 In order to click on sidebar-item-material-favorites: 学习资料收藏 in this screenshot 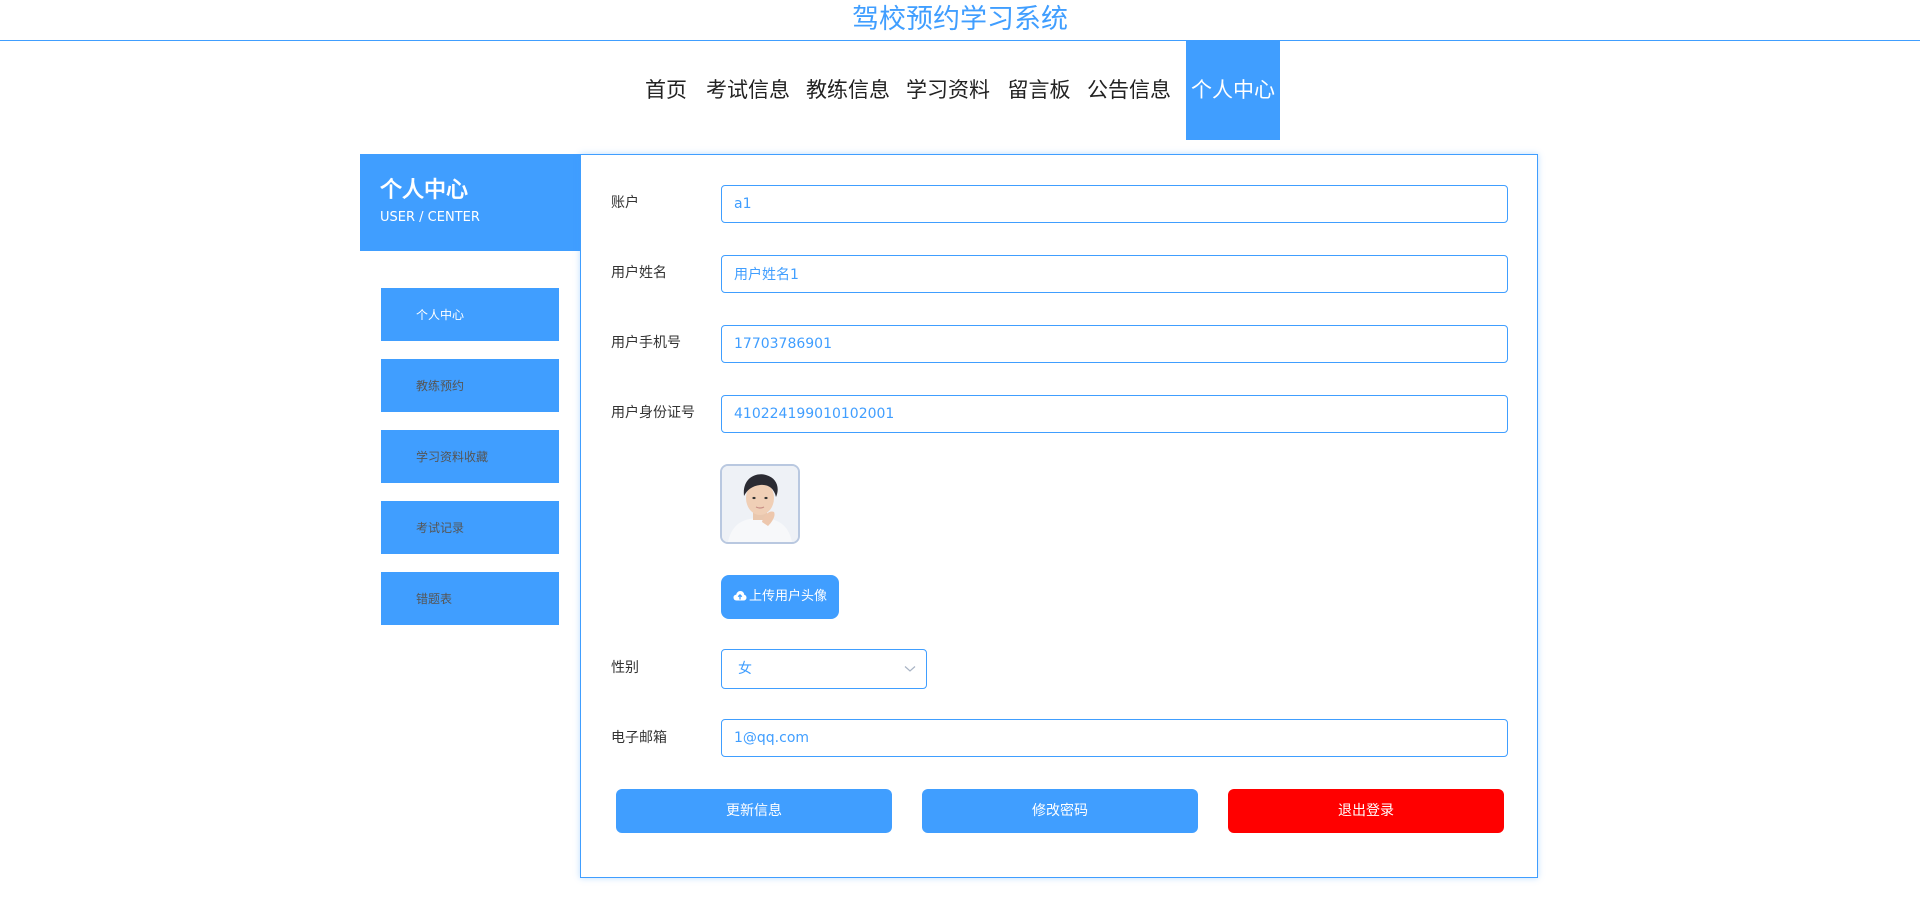, I will do `click(470, 456)`.